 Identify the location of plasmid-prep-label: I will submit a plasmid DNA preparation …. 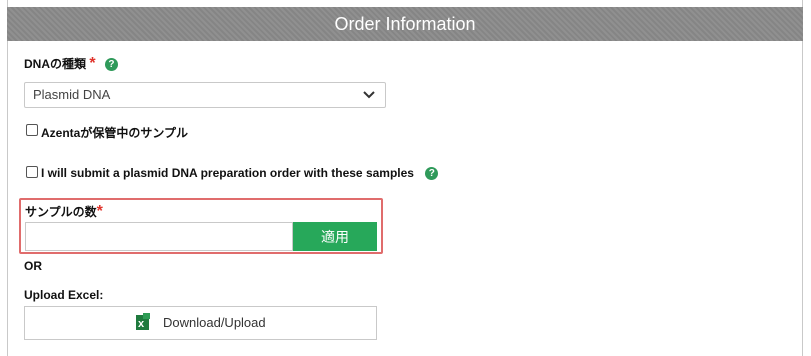
(227, 173).